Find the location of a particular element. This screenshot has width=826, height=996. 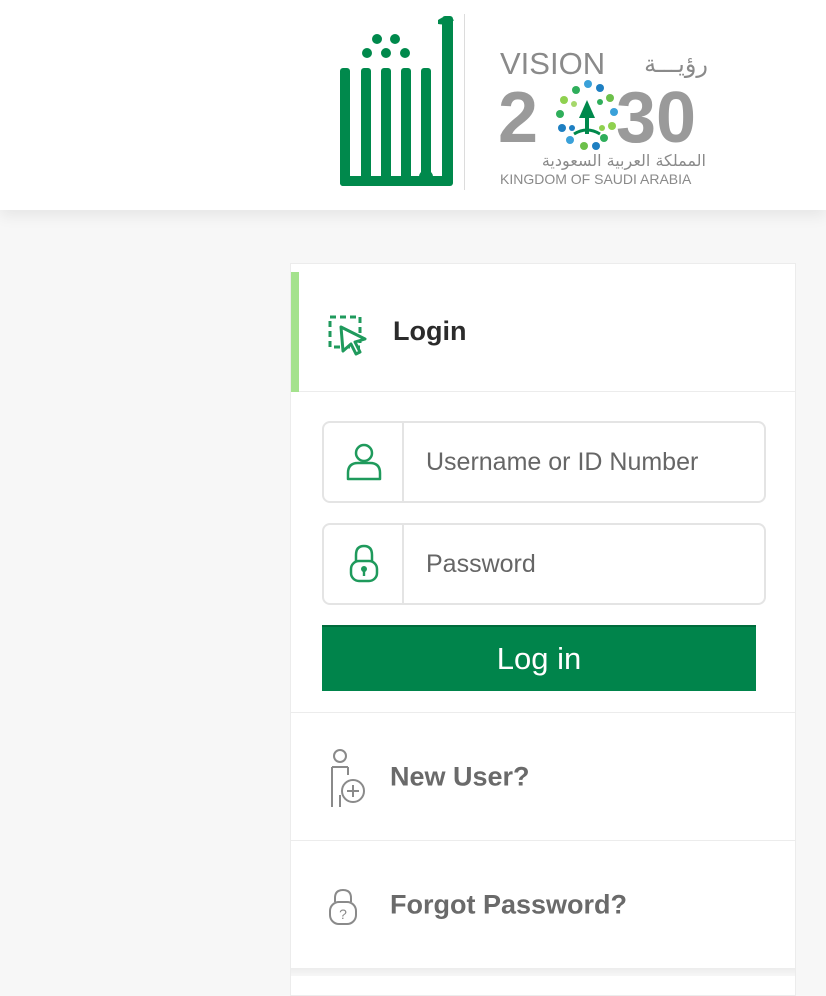

add-user-icon is located at coordinates (348, 778).